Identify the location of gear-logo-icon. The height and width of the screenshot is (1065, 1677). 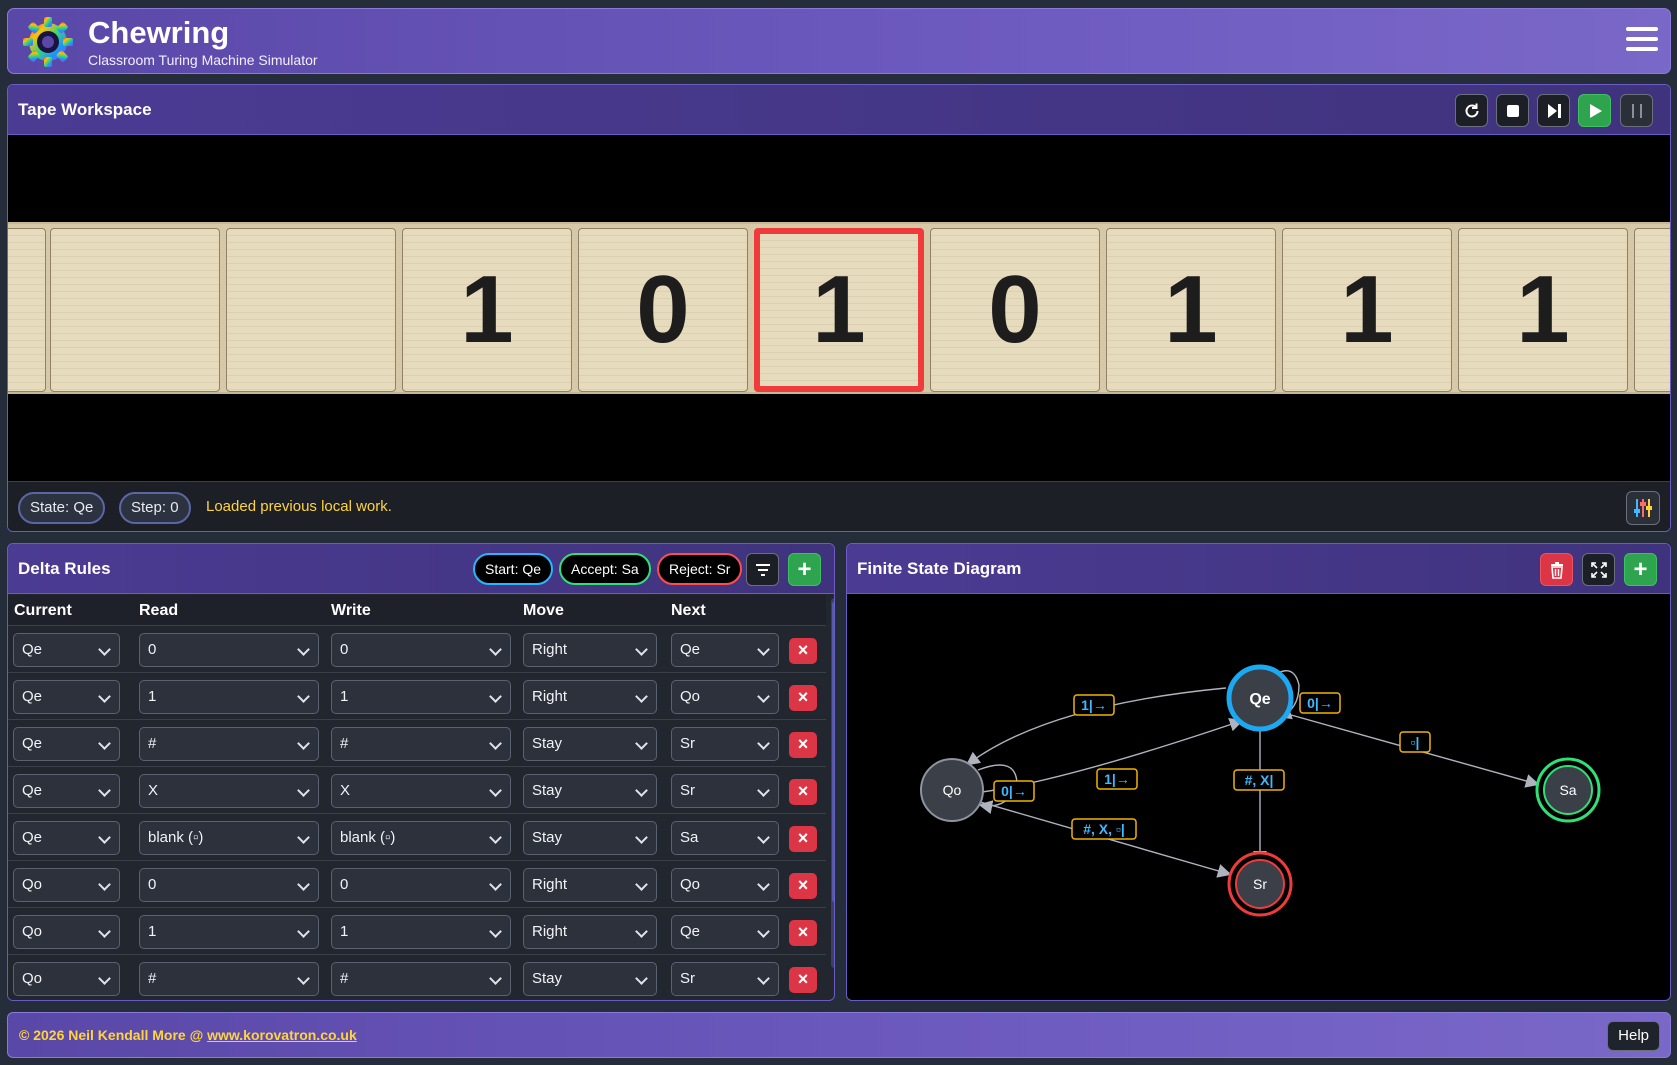
(48, 42).